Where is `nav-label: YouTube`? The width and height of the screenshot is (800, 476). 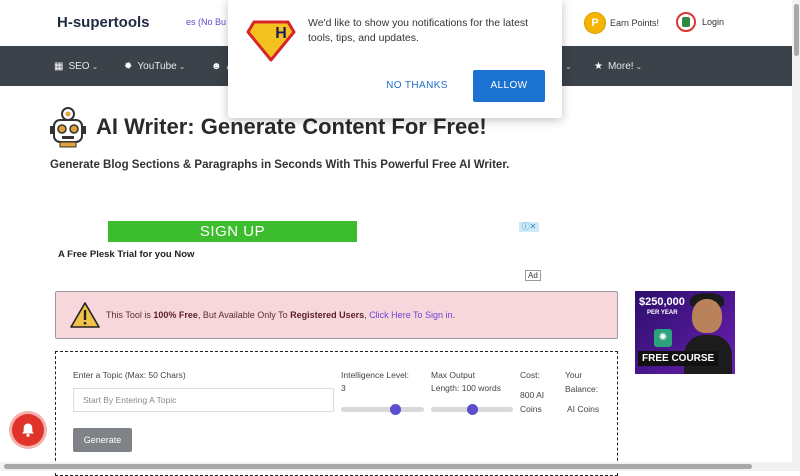
nav-label: YouTube is located at coordinates (157, 66).